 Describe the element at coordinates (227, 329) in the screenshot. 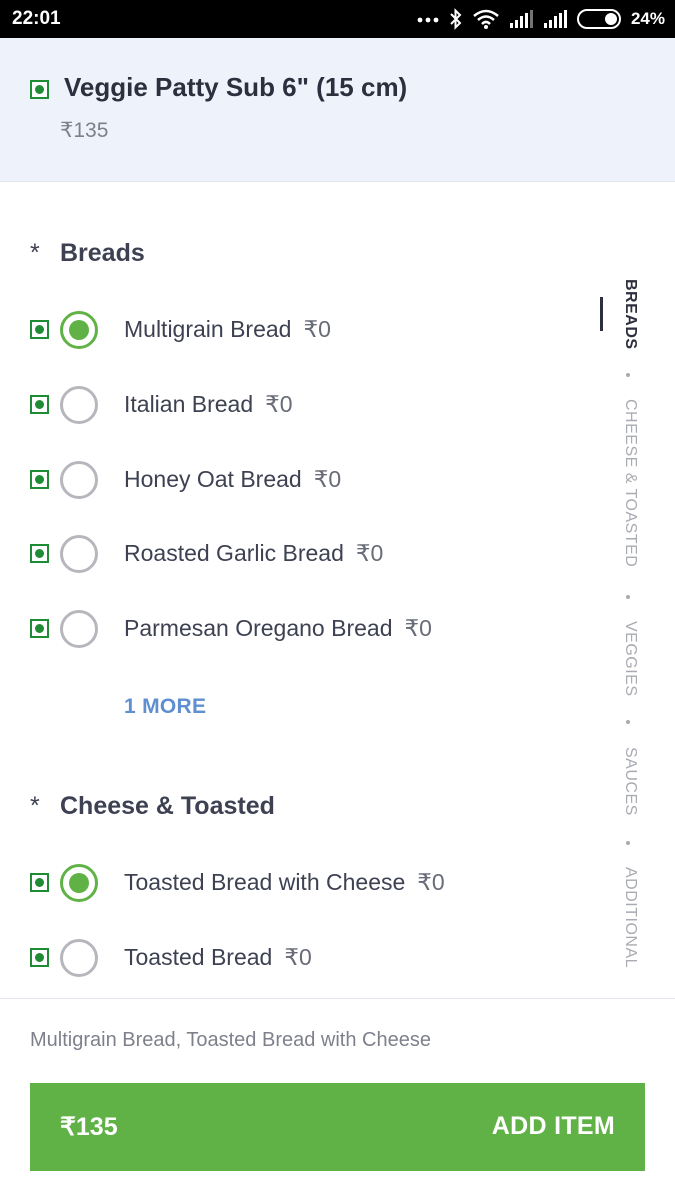

I see `option-label: Multigrain Bread ₹0` at that location.